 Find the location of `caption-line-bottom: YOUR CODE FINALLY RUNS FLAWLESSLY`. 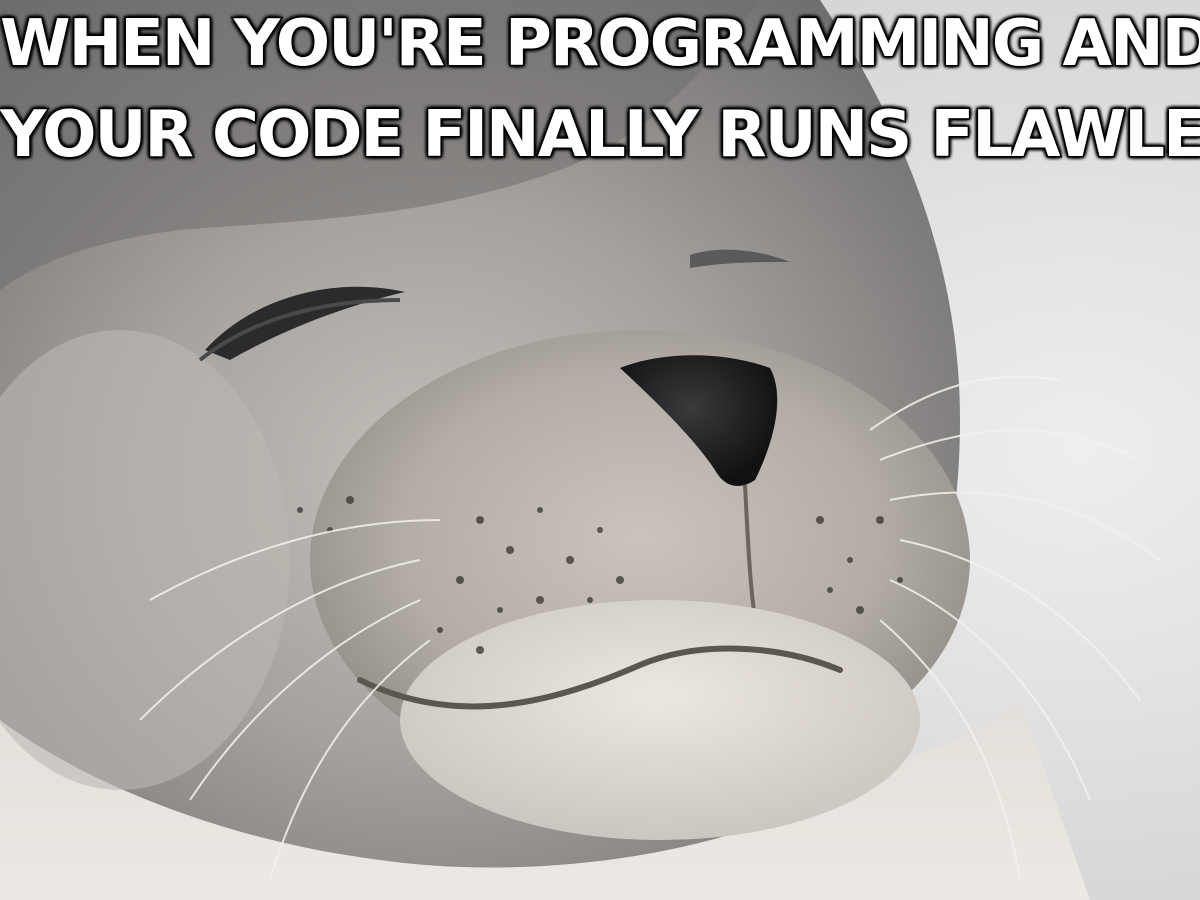

caption-line-bottom: YOUR CODE FINALLY RUNS FLAWLESSLY is located at coordinates (600, 135).